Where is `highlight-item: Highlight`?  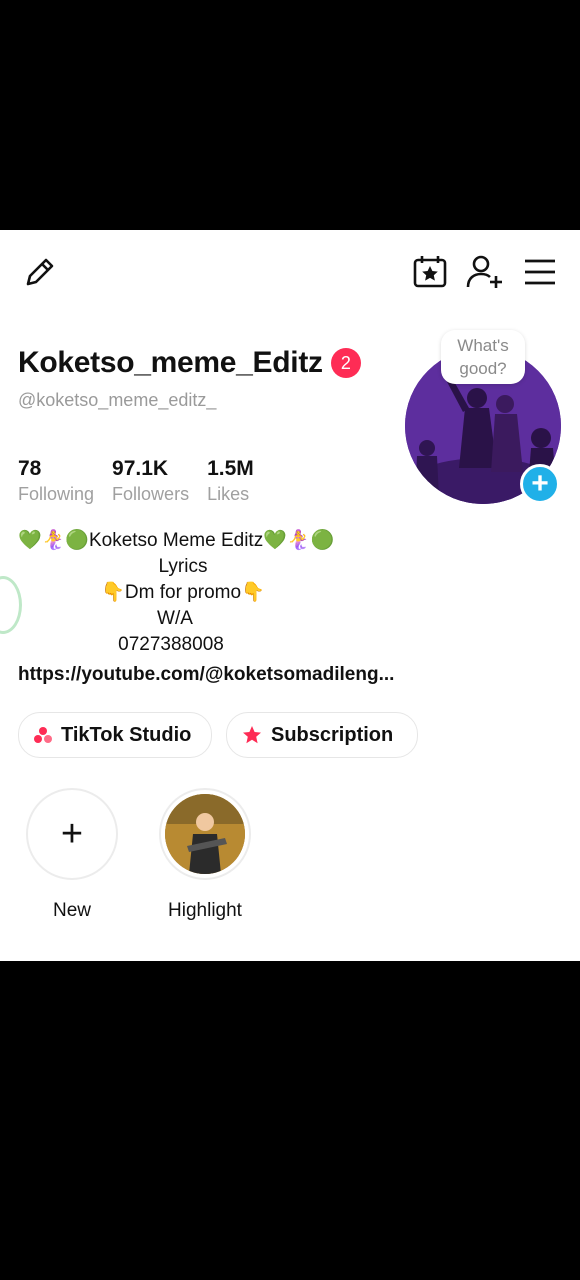 highlight-item: Highlight is located at coordinates (205, 855).